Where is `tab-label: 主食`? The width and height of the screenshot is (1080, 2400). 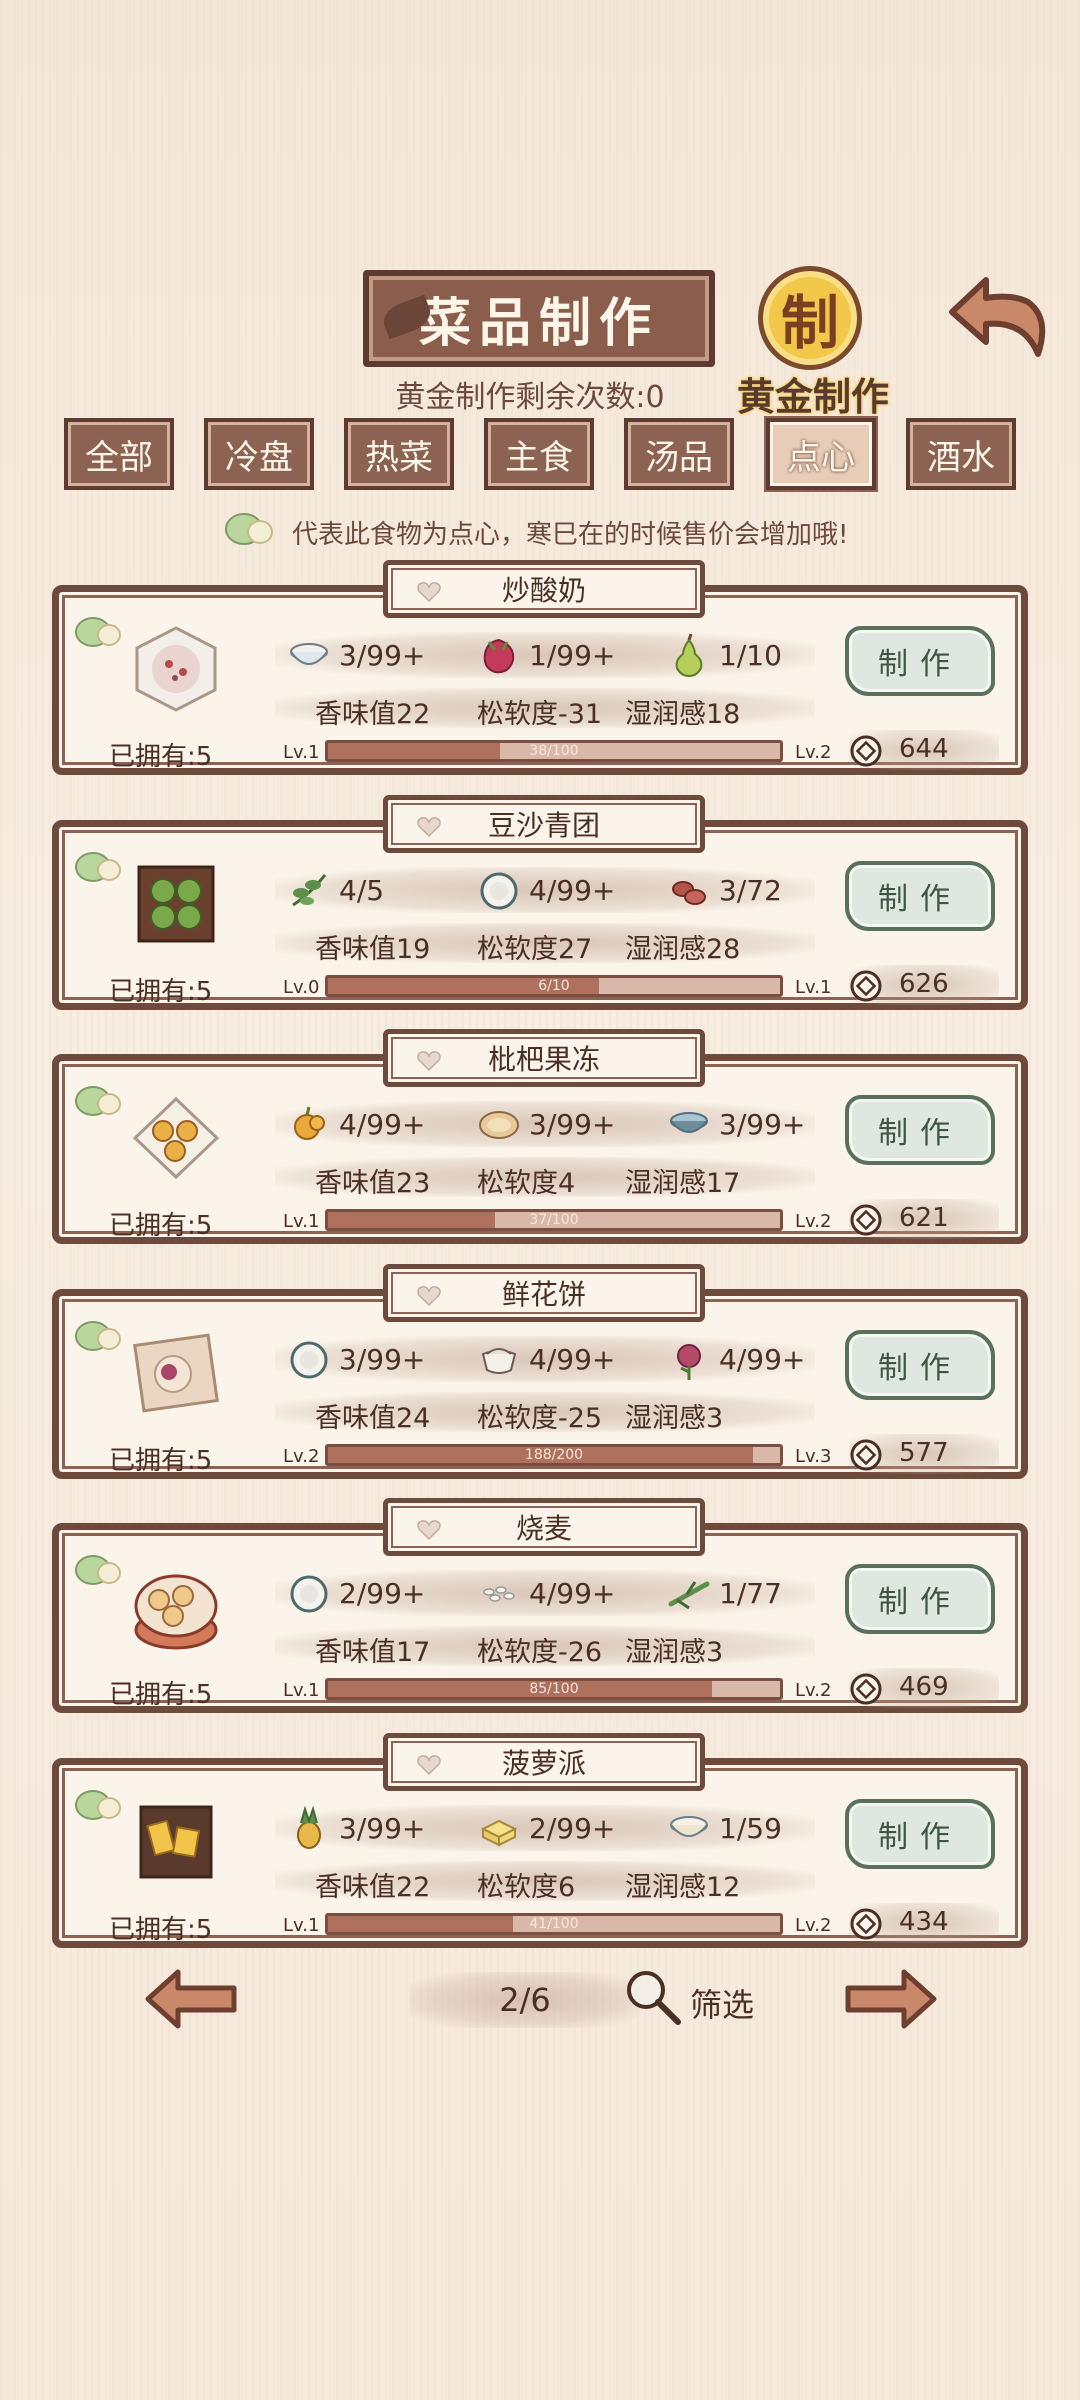 tab-label: 主食 is located at coordinates (539, 457).